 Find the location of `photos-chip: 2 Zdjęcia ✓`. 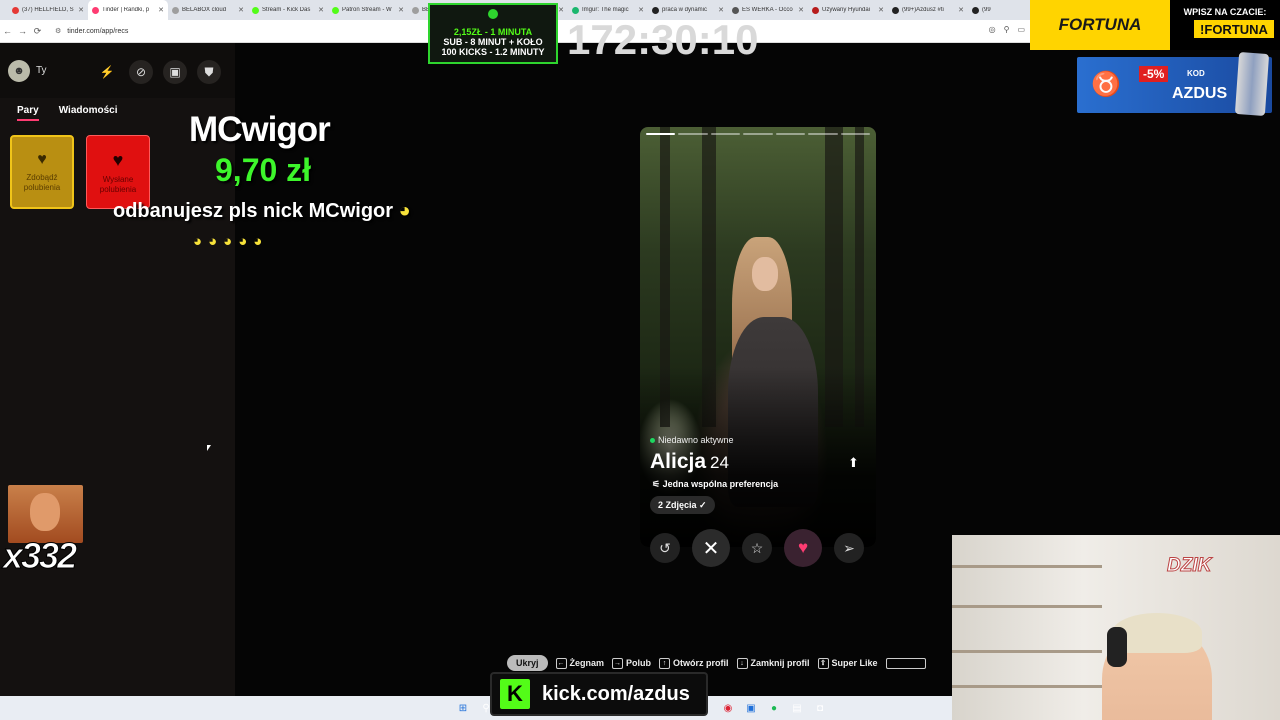

photos-chip: 2 Zdjęcia ✓ is located at coordinates (682, 505).